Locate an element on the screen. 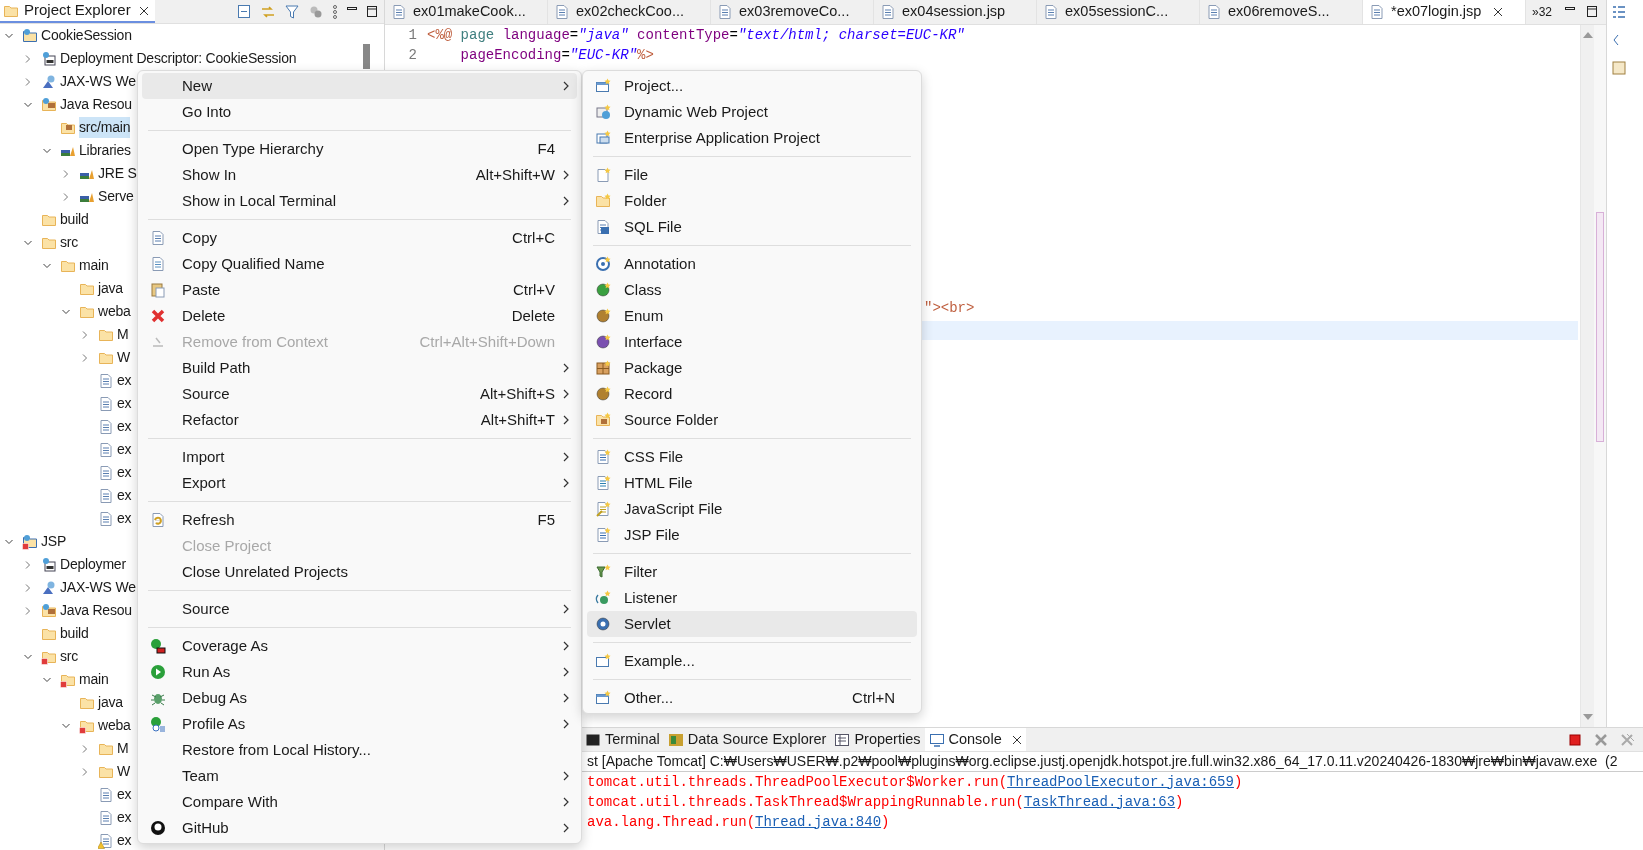 Image resolution: width=1643 pixels, height=850 pixels. menu-item: Copy Ctrl+C is located at coordinates (359, 238).